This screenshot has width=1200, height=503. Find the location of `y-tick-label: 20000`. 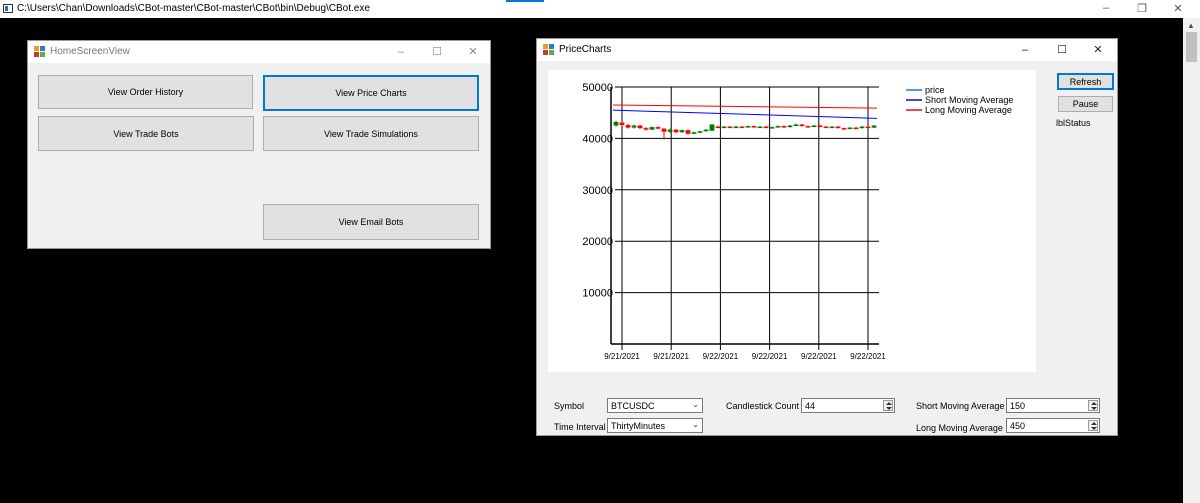

y-tick-label: 20000 is located at coordinates (597, 242).